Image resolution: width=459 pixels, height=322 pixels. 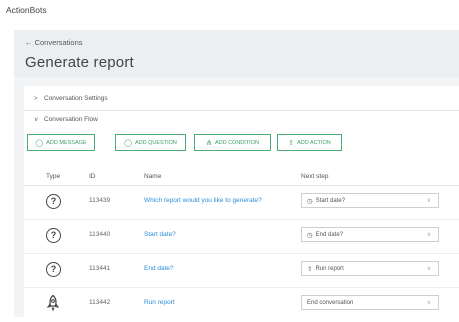 I want to click on next-step-value: Run report, so click(x=329, y=268).